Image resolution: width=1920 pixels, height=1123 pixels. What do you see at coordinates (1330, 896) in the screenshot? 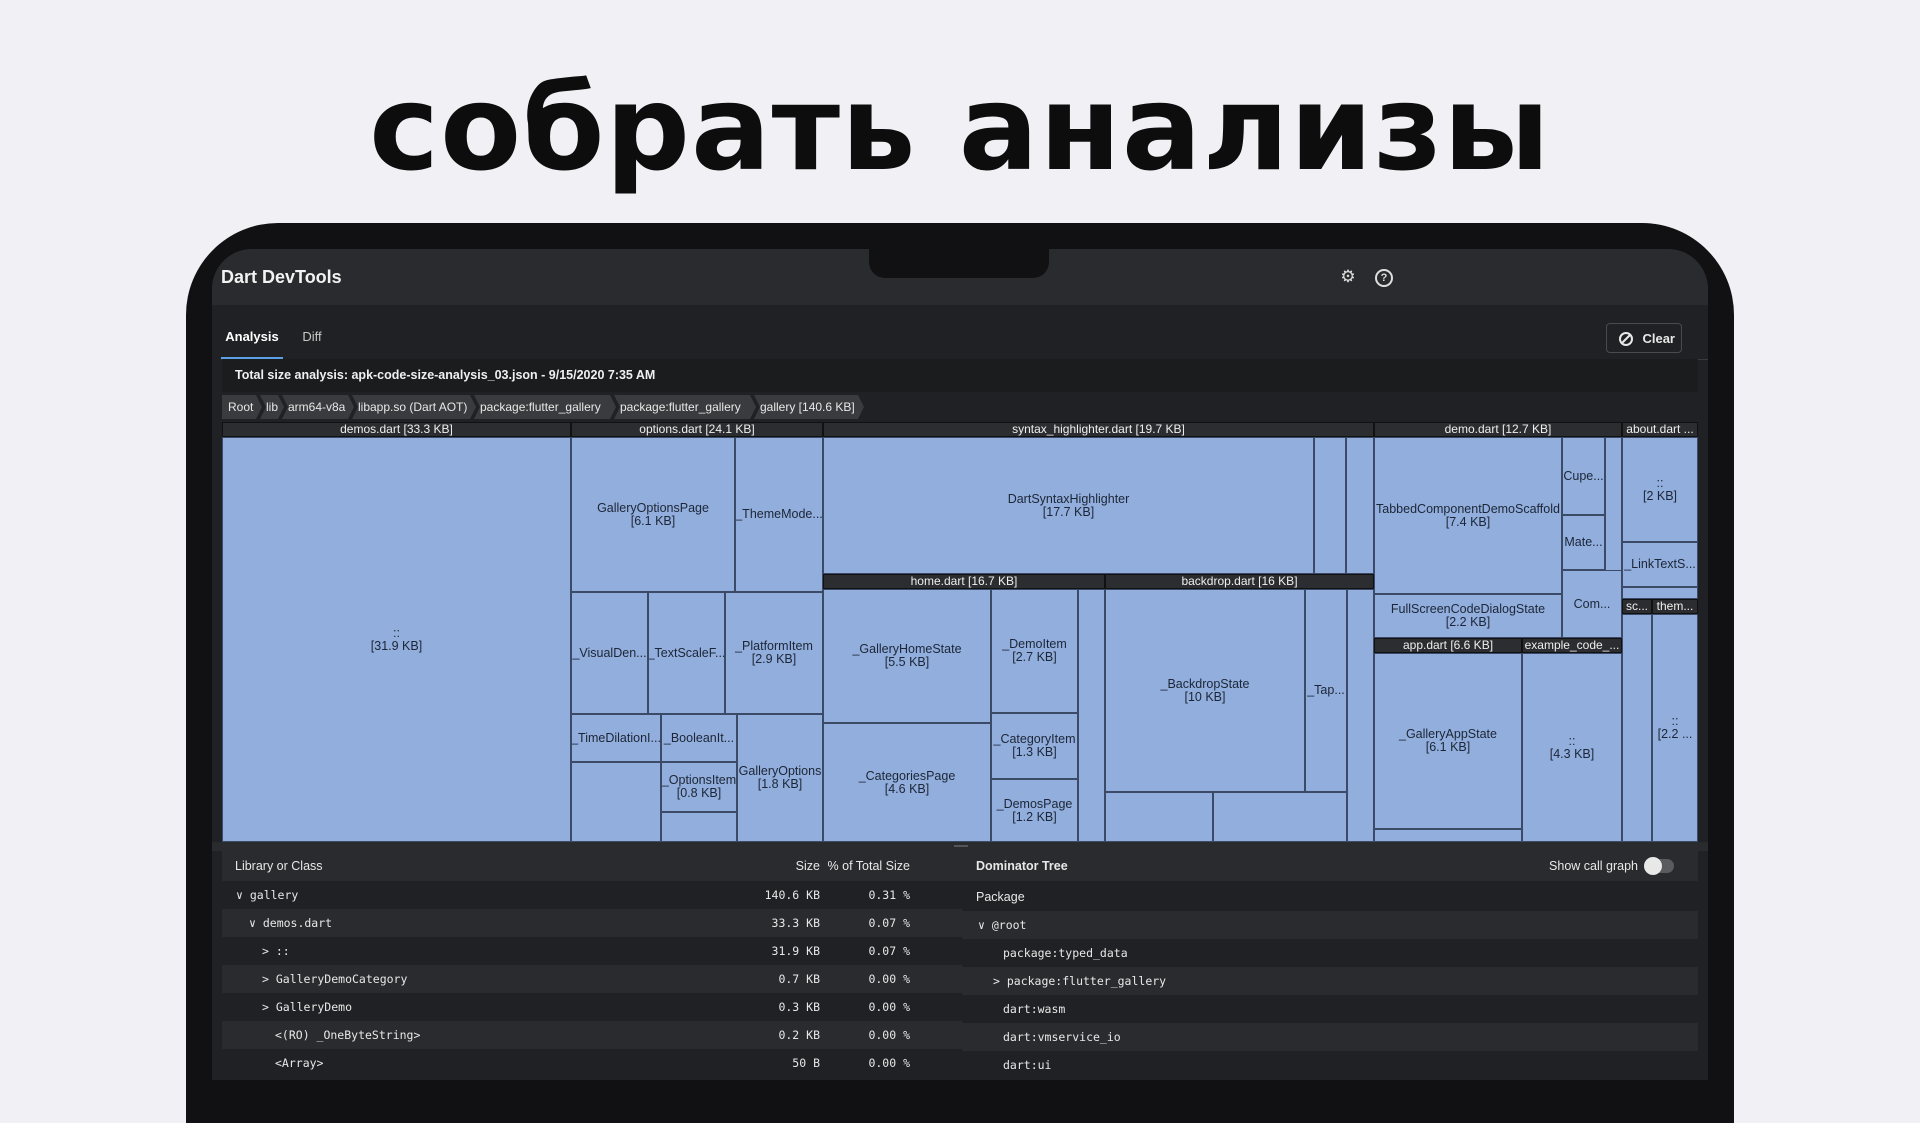
I see `package-column-header: Package` at bounding box center [1330, 896].